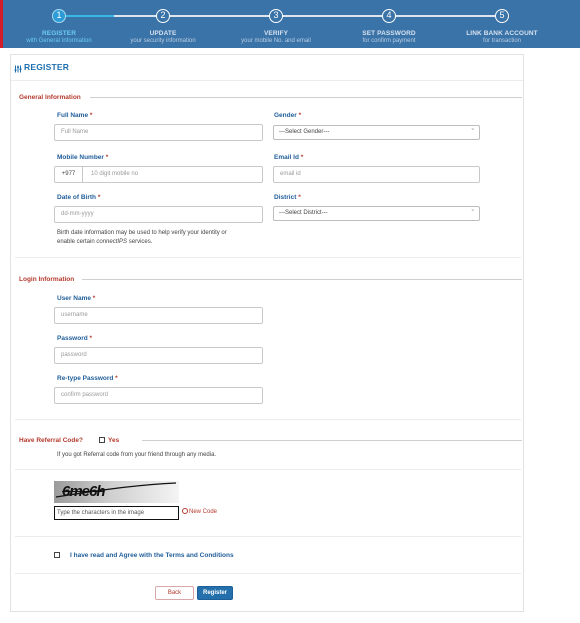 The image size is (580, 623). Describe the element at coordinates (102, 440) in the screenshot. I see `referral-checkbox` at that location.